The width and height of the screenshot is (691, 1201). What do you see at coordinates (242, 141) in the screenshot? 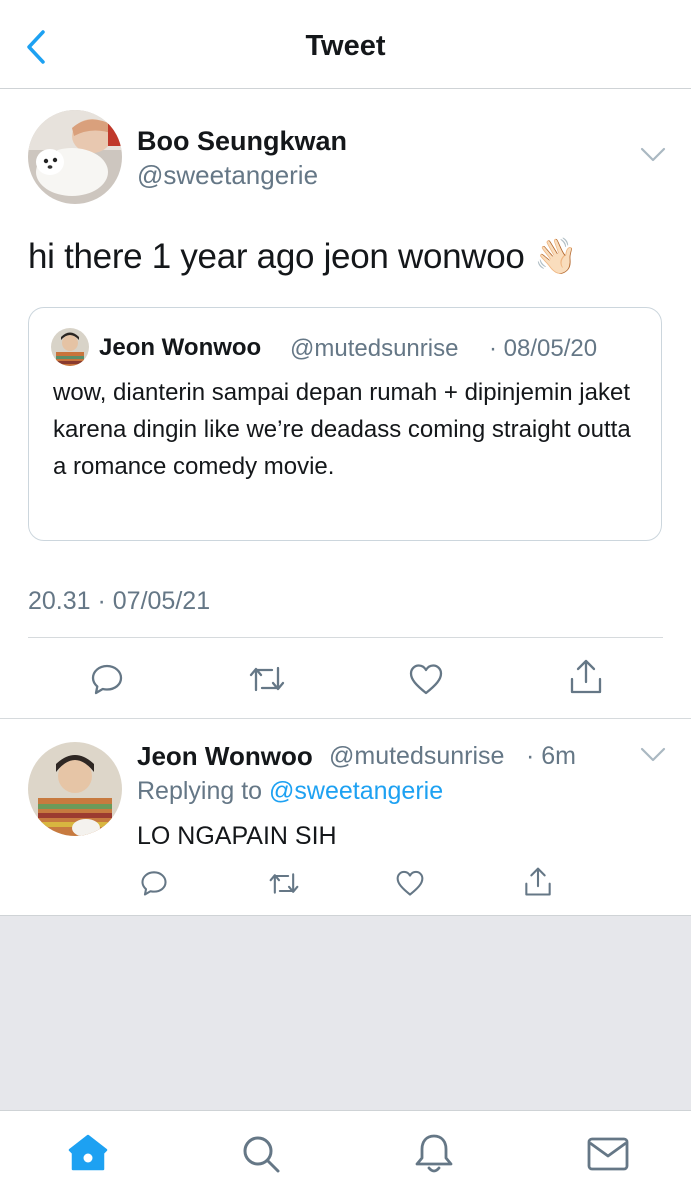
I see `author-name: Boo Seungkwan` at bounding box center [242, 141].